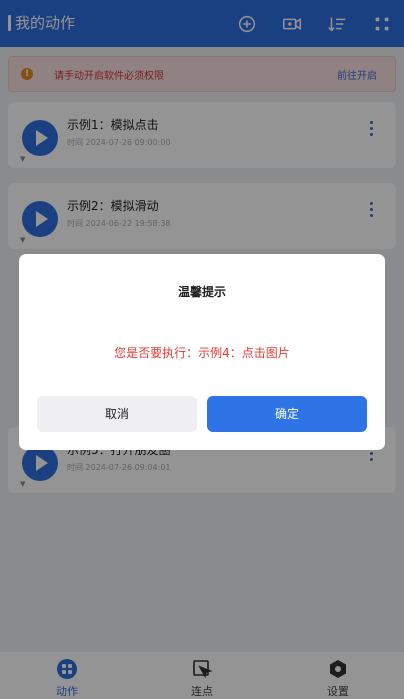 The height and width of the screenshot is (699, 404). What do you see at coordinates (287, 414) in the screenshot?
I see `confirm-button: 确定` at bounding box center [287, 414].